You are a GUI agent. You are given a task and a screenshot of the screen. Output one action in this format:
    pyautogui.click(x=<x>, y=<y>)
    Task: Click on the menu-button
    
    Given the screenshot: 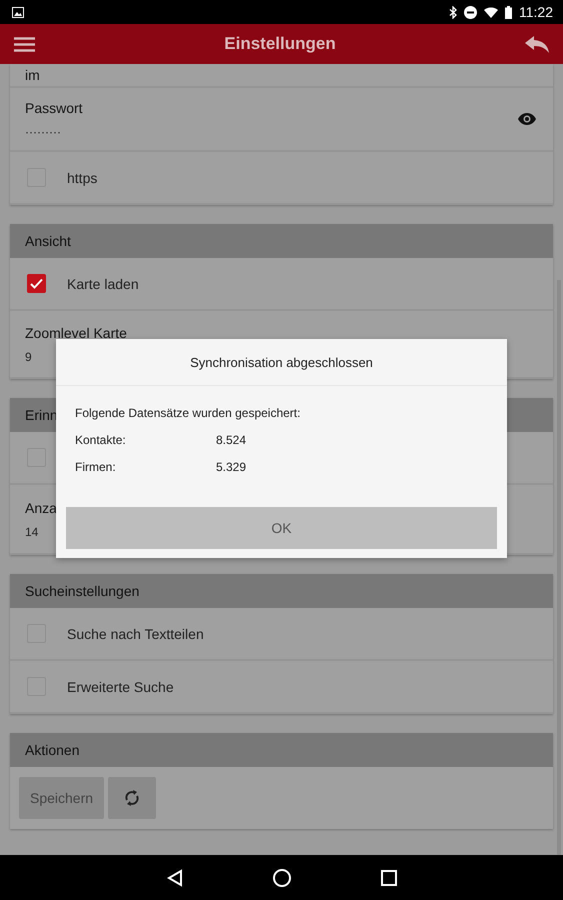 What is the action you would take?
    pyautogui.click(x=24, y=44)
    